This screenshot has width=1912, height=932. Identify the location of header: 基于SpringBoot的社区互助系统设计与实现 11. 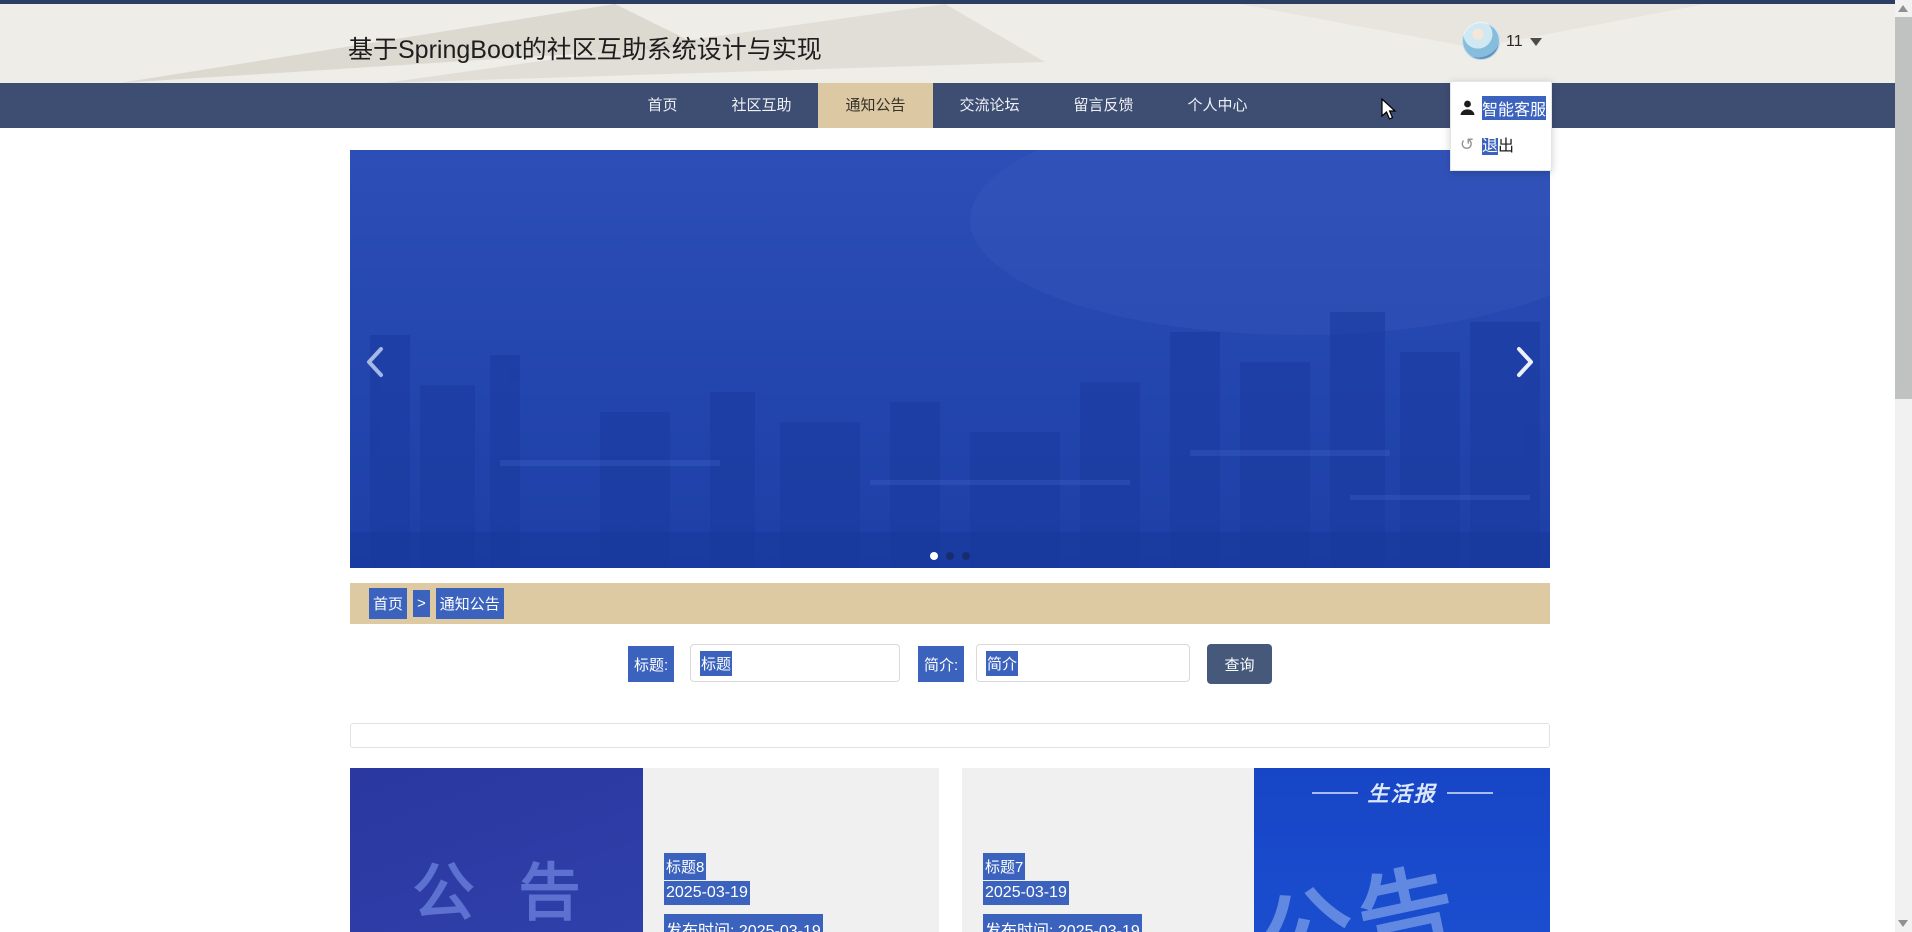
(947, 43).